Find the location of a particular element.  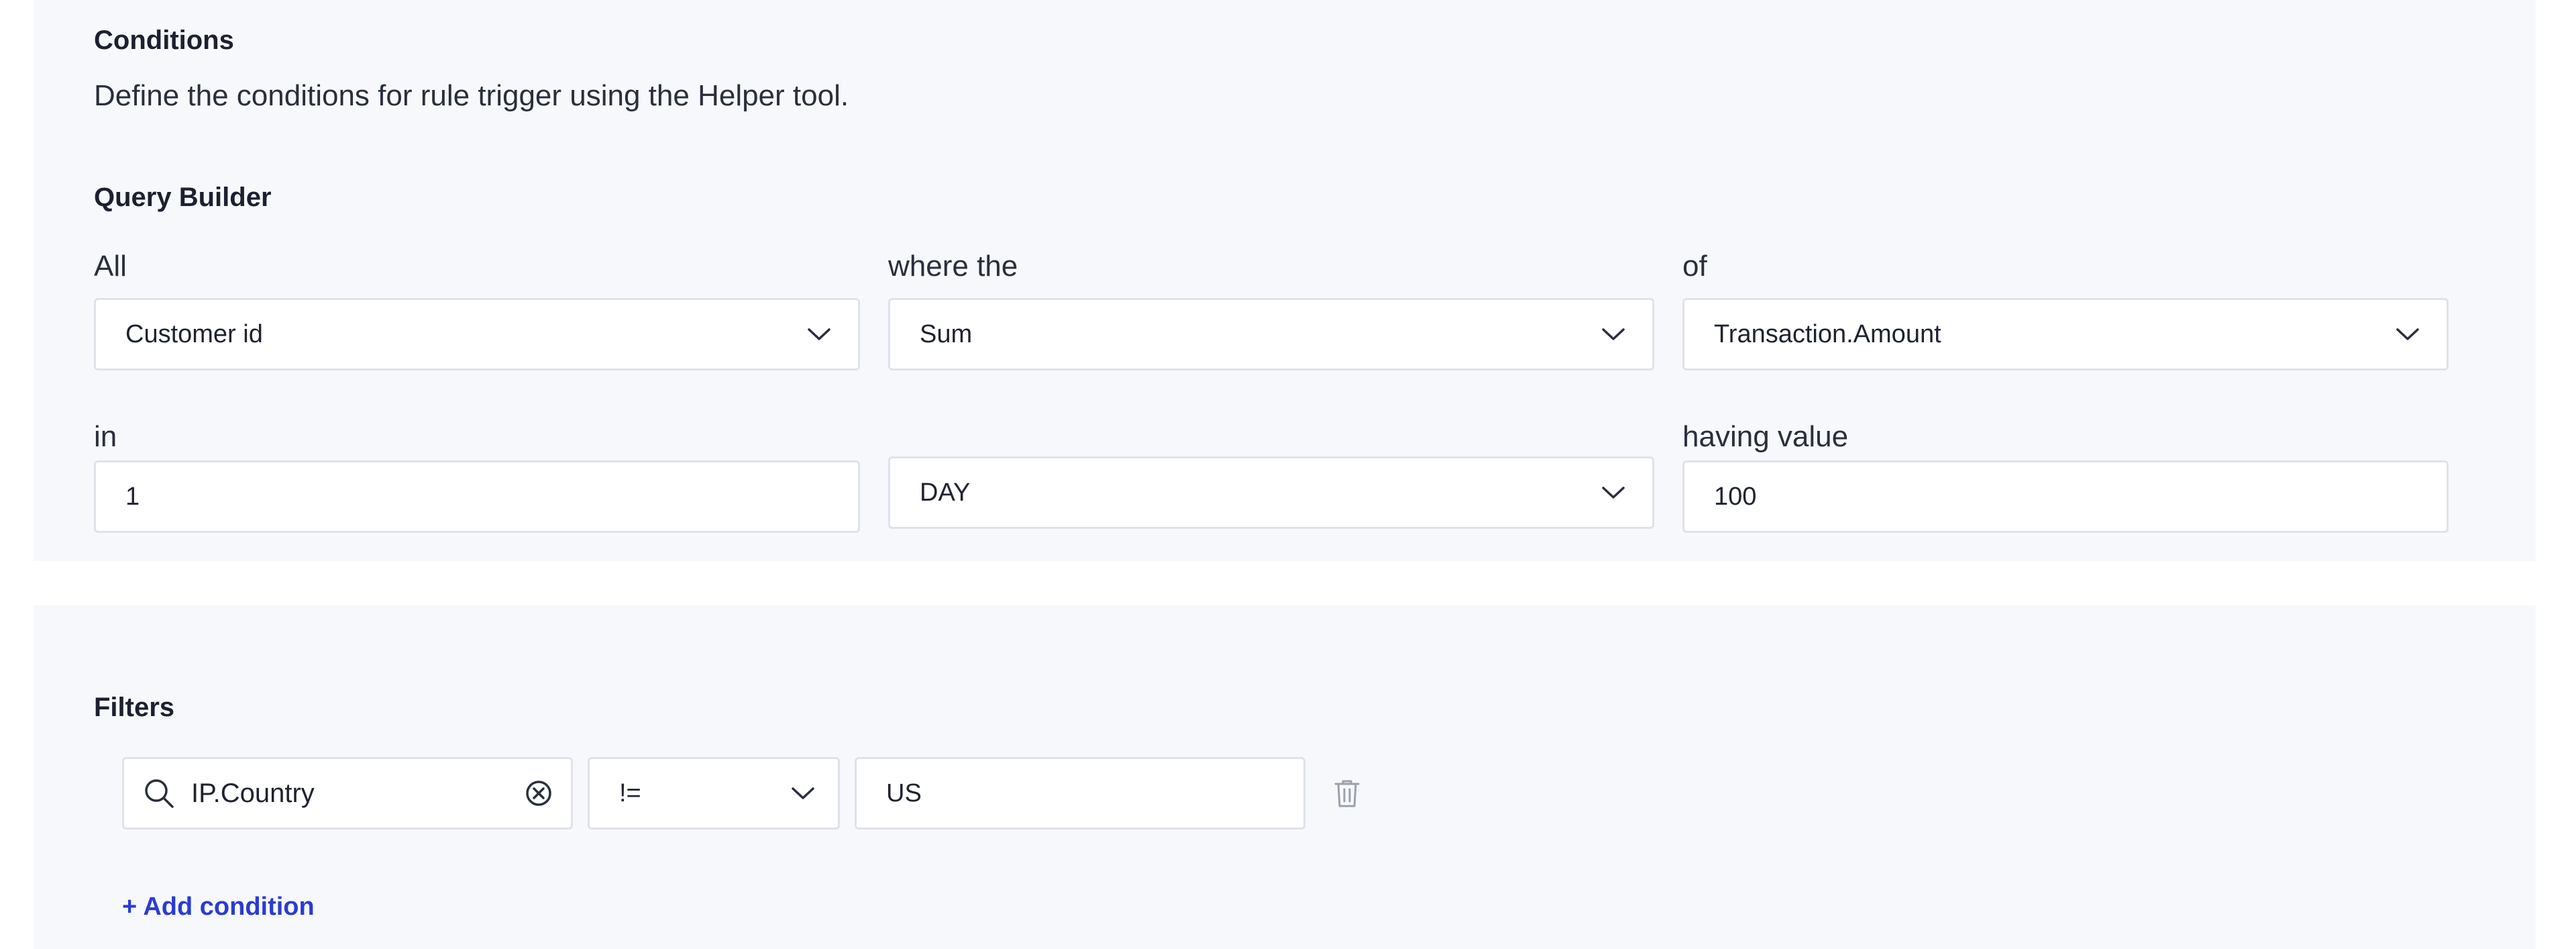

clear-icon is located at coordinates (538, 794).